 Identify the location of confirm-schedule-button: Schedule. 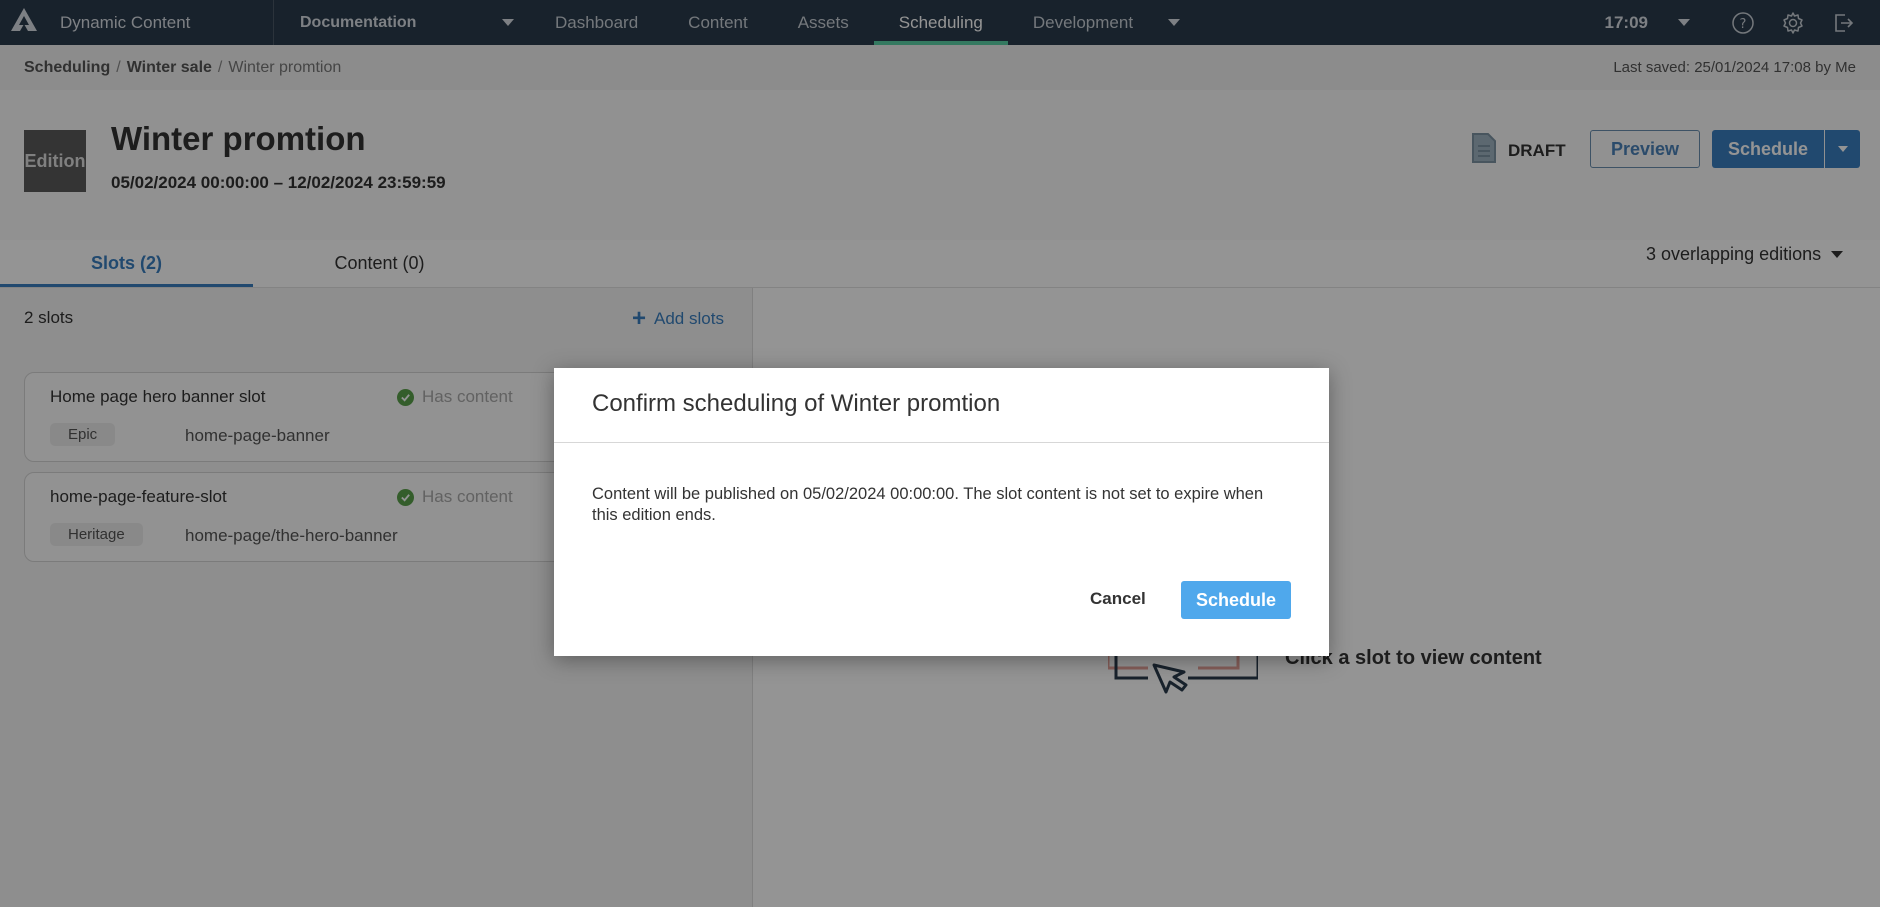
(1236, 600).